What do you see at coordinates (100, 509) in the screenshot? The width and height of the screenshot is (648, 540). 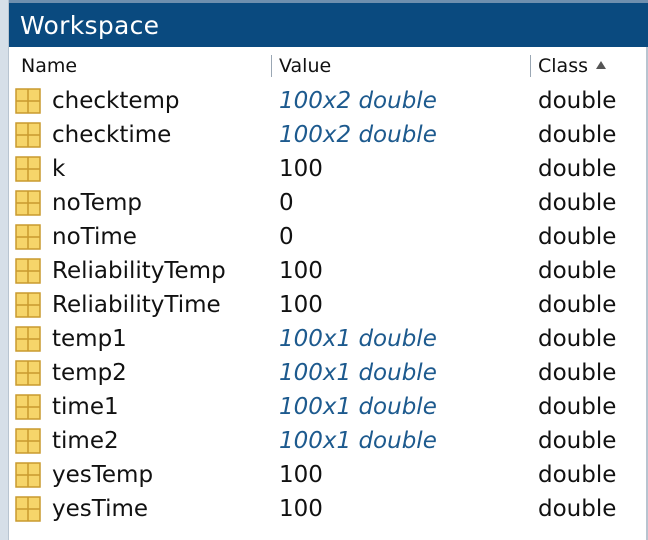 I see `variable-name: yesTime` at bounding box center [100, 509].